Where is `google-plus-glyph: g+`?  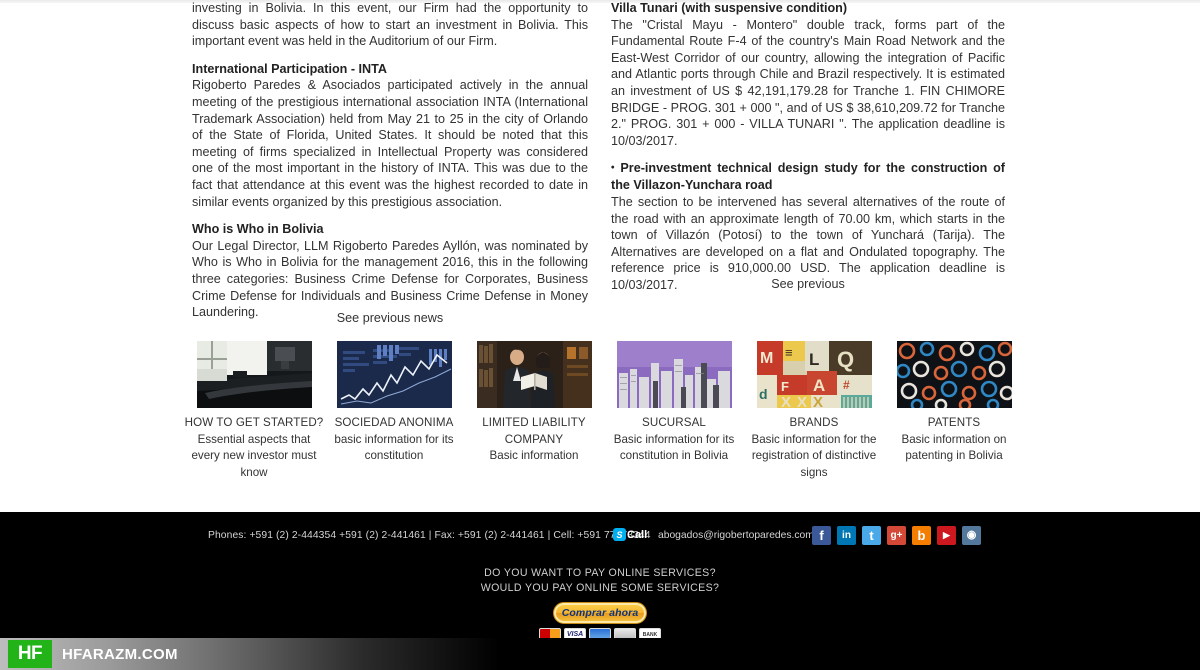 google-plus-glyph: g+ is located at coordinates (896, 535).